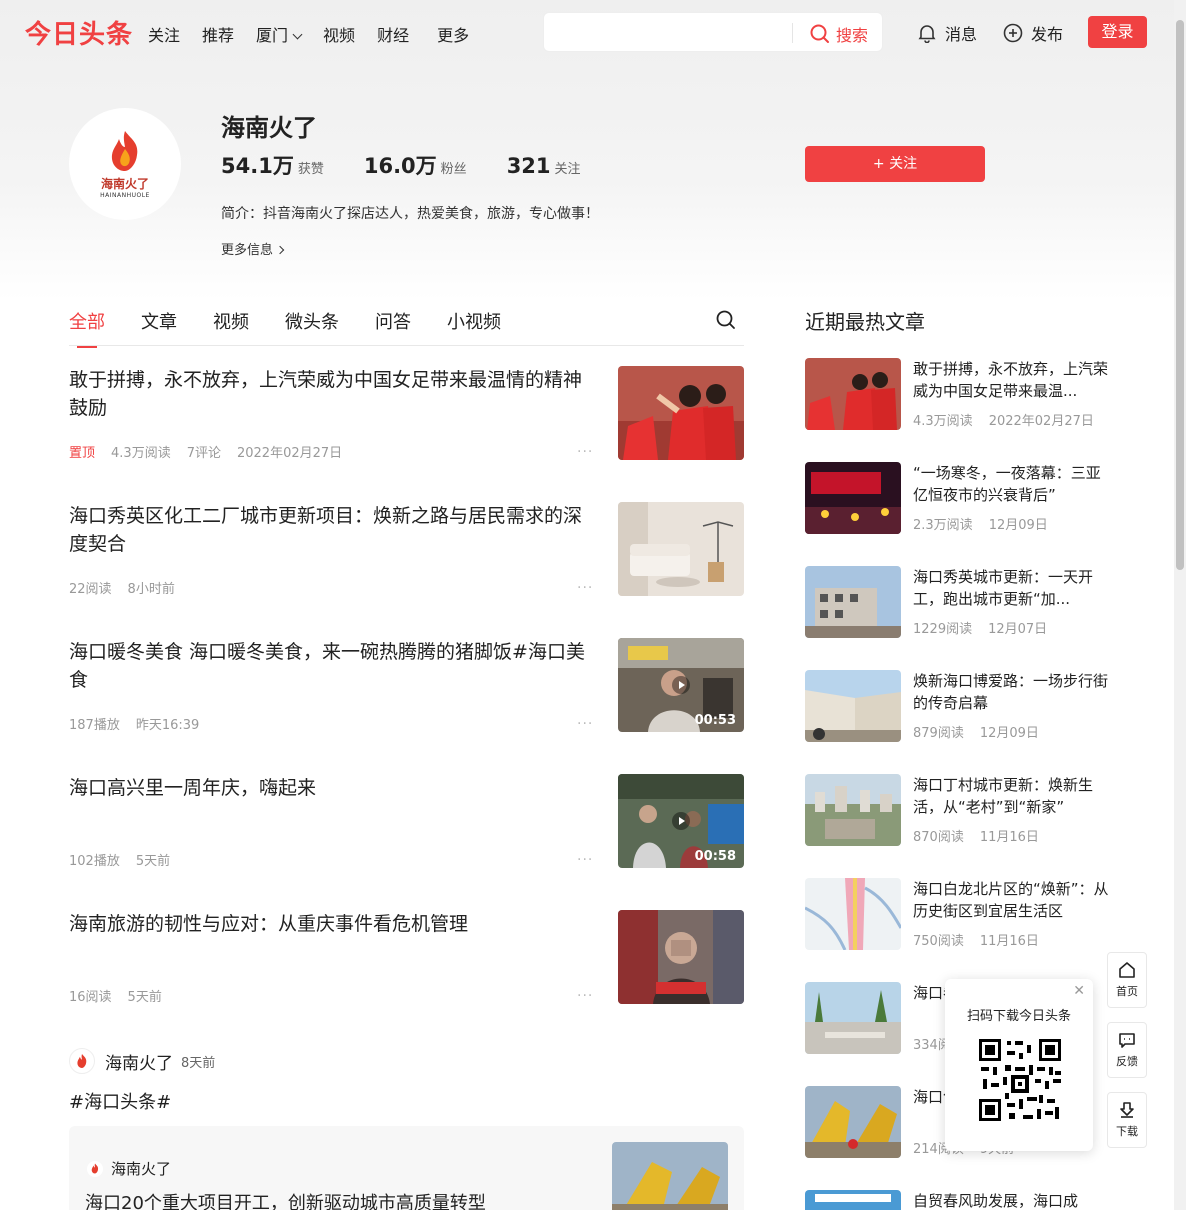 The image size is (1186, 1210). Describe the element at coordinates (334, 924) in the screenshot. I see `feed-title: 海南旅游的韧性与应对：从重庆事件看危机管理` at that location.